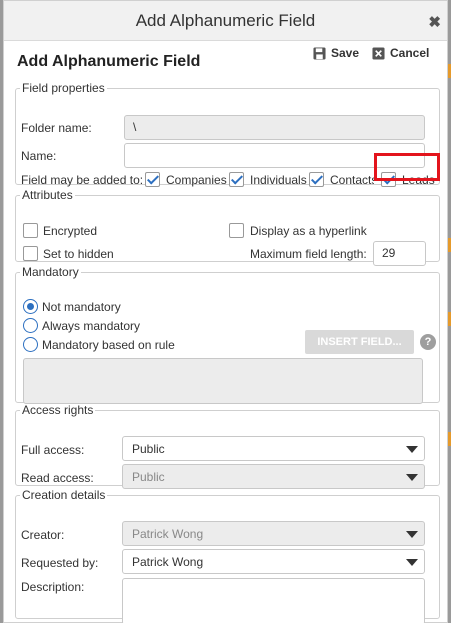 This screenshot has width=451, height=623. What do you see at coordinates (273, 533) in the screenshot?
I see `creator-select: Patrick Wong` at bounding box center [273, 533].